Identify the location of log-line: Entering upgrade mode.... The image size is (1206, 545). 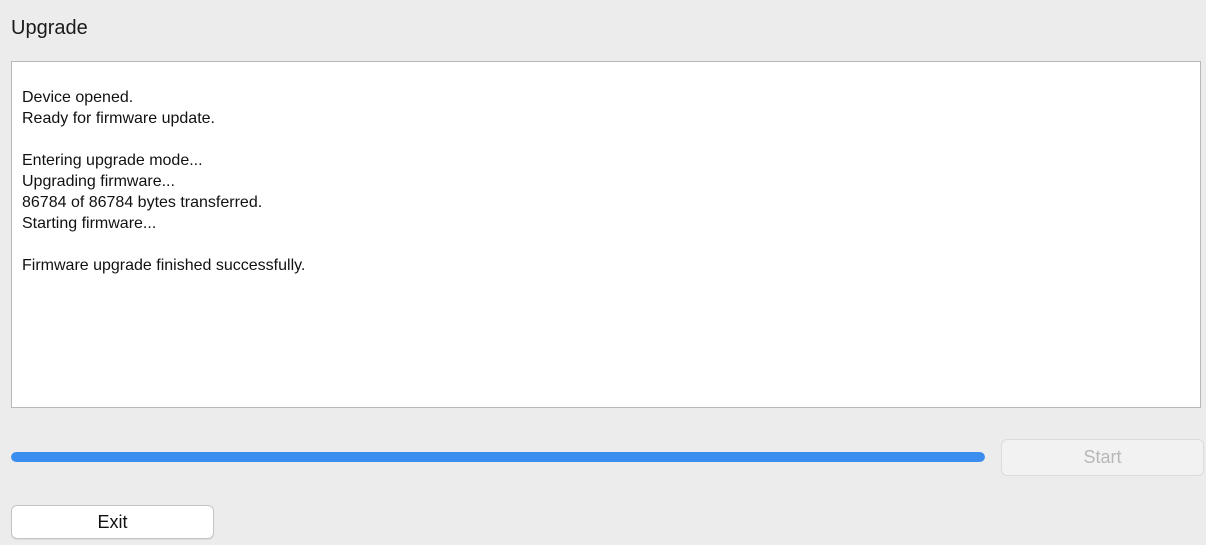
(112, 160).